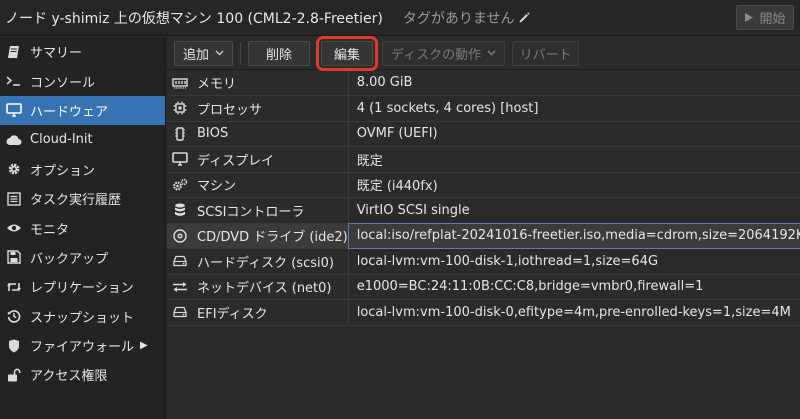  I want to click on add-button: 追加, so click(204, 53).